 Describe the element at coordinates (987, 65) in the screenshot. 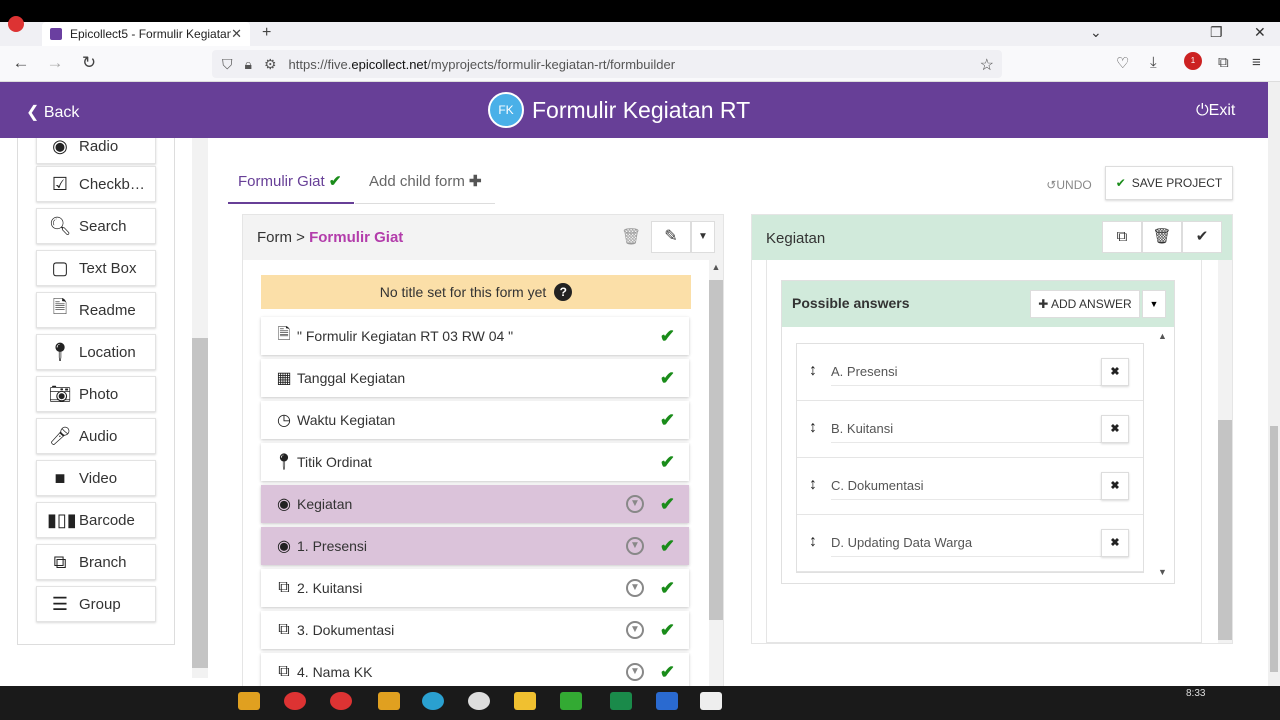

I see `bookmark-star-icon: ☆` at that location.